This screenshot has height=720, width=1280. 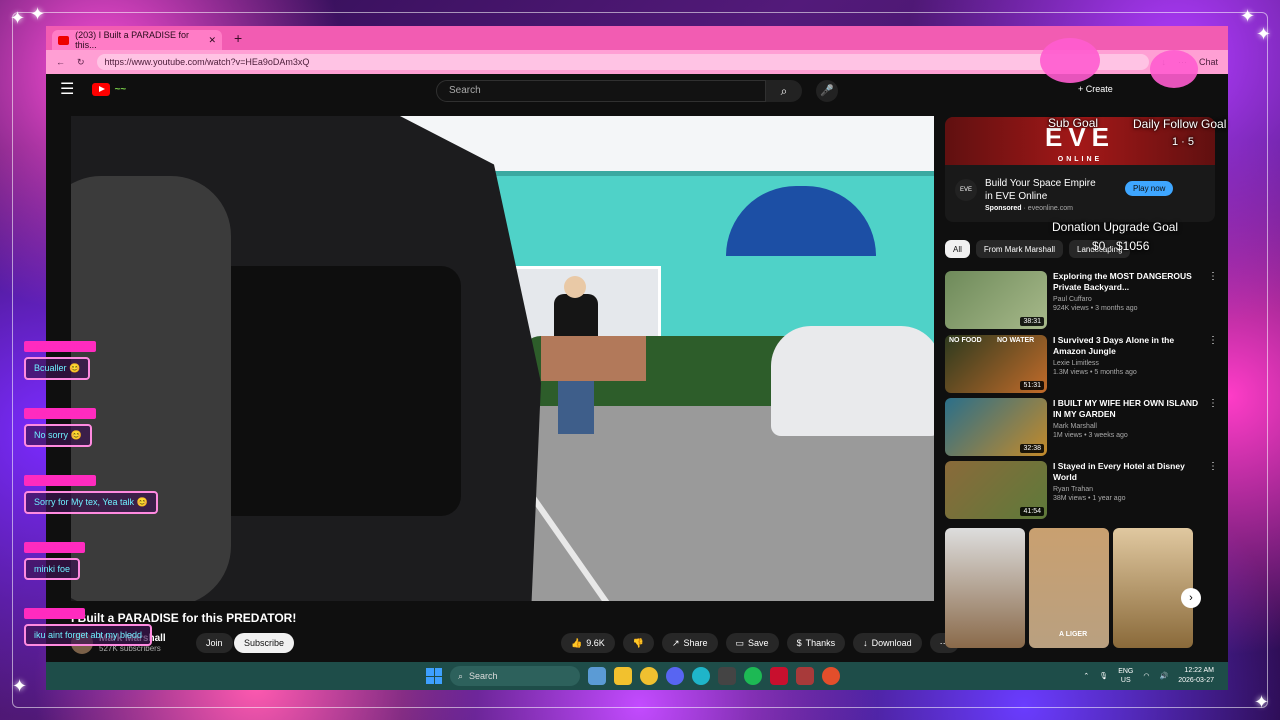 I want to click on shorts-next-button: ›, so click(x=1191, y=598).